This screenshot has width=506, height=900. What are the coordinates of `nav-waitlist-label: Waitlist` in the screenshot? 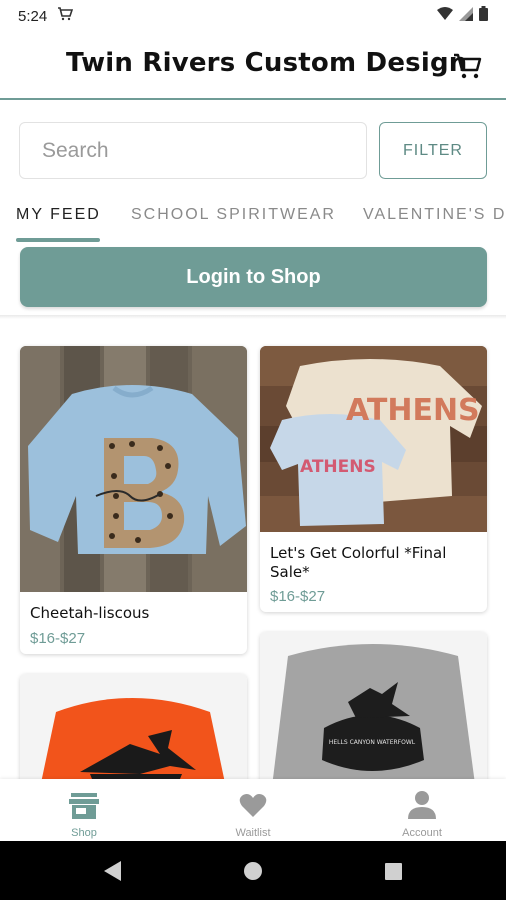 It's located at (253, 833).